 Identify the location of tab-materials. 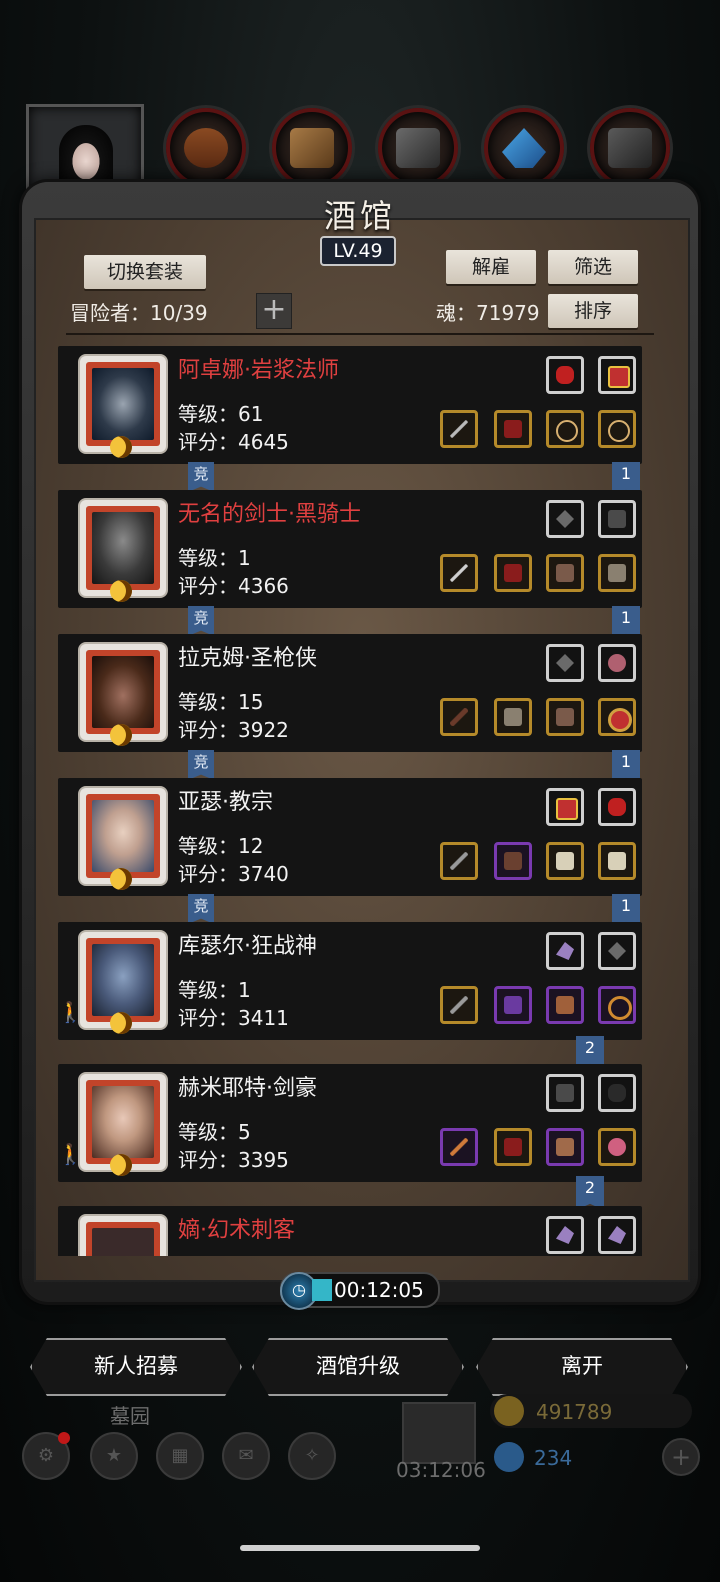
(312, 148).